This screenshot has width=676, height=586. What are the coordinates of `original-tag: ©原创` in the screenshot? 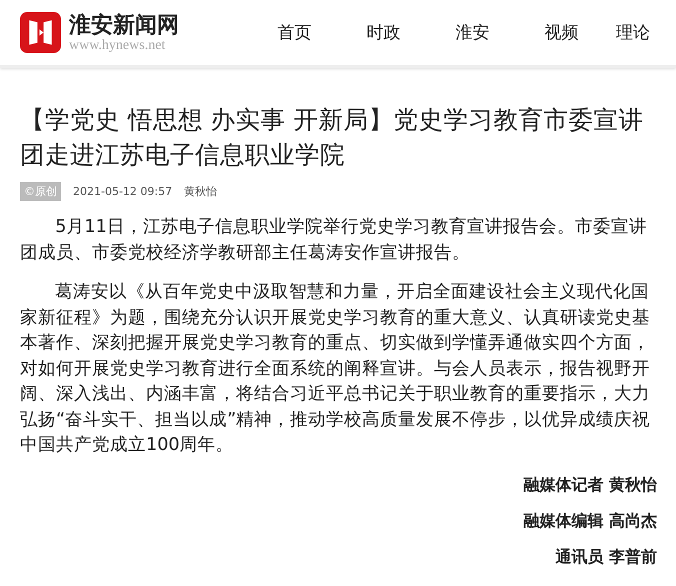 It's located at (40, 191).